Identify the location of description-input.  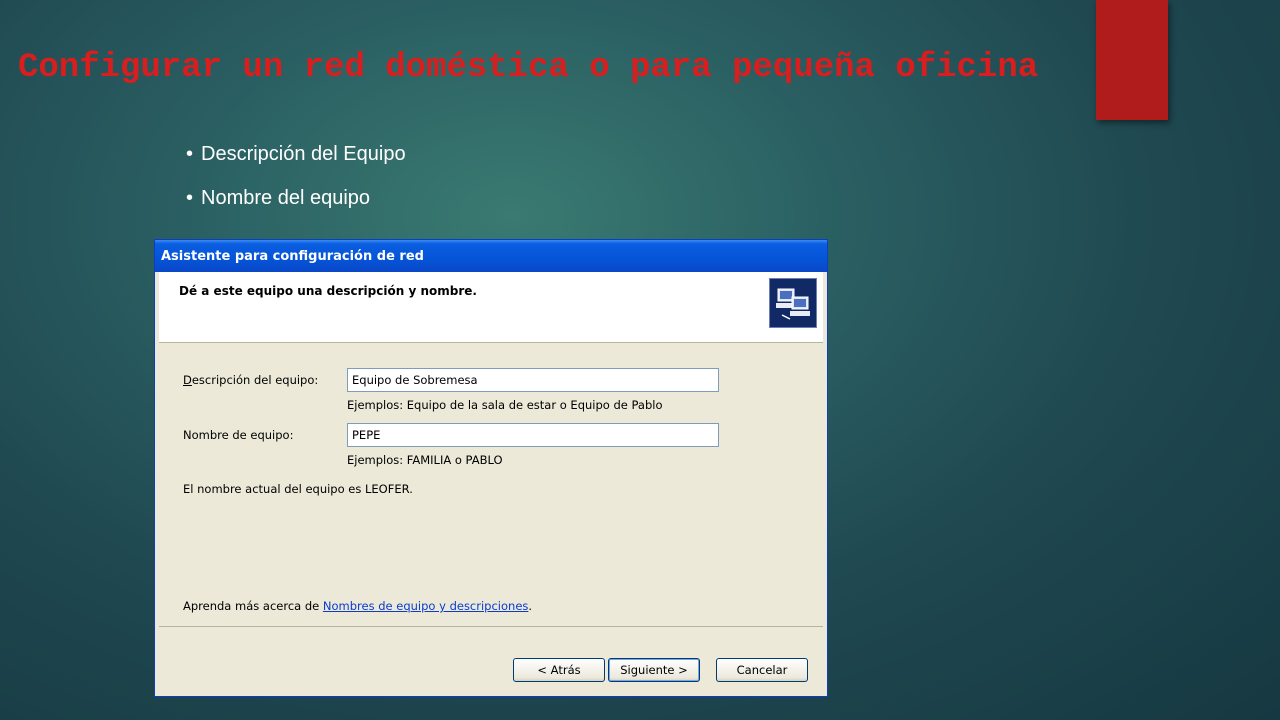
(533, 380).